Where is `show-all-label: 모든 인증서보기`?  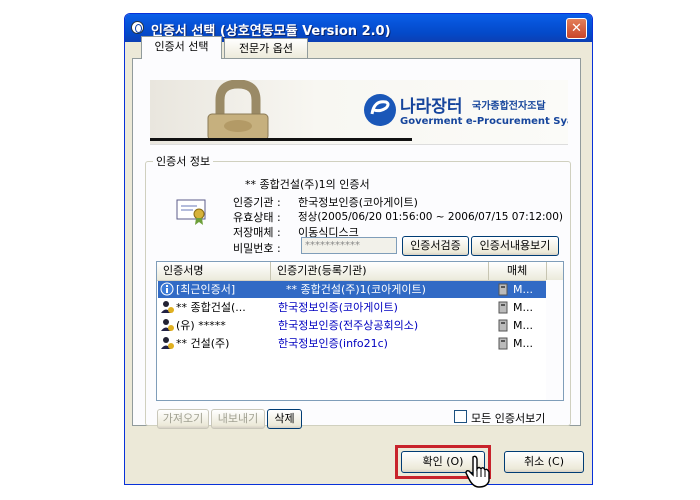
show-all-label: 모든 인증서보기 is located at coordinates (508, 418).